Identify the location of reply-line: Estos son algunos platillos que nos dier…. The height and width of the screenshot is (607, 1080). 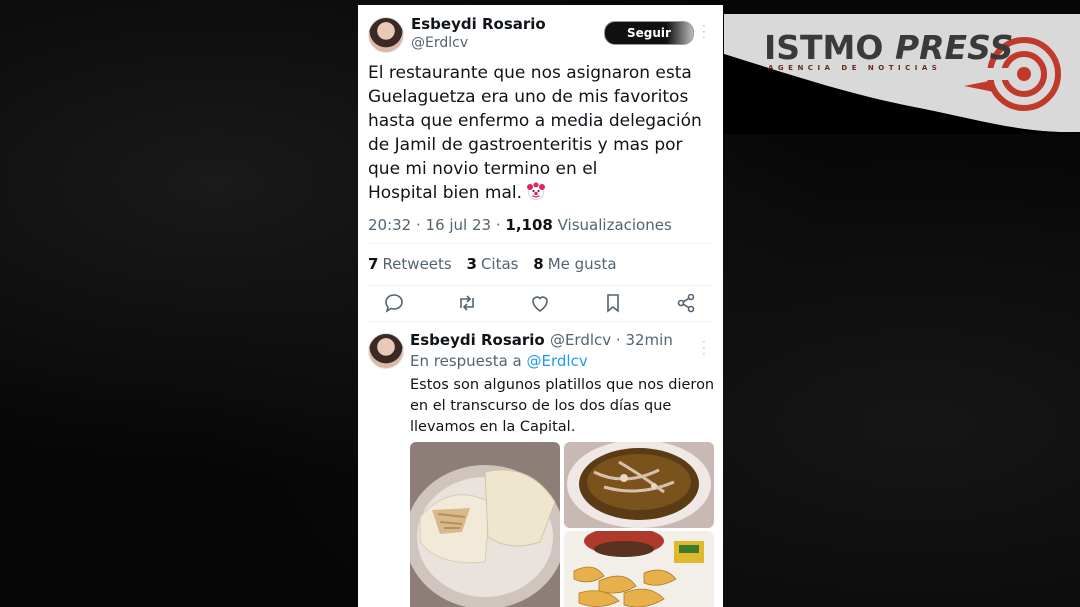
(562, 385).